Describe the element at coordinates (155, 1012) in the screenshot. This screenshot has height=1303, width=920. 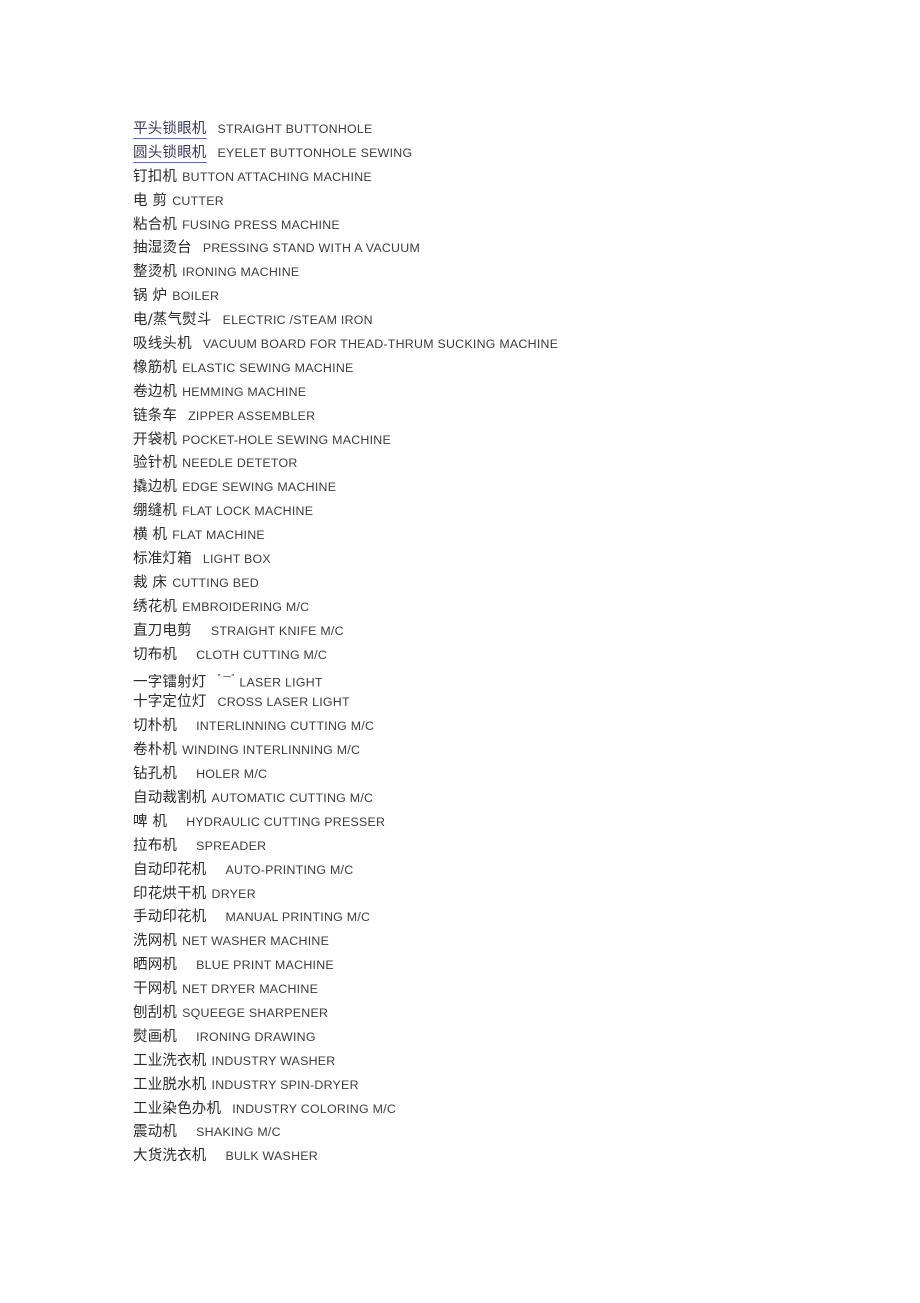
I see `term-chinese: 刨刮机` at that location.